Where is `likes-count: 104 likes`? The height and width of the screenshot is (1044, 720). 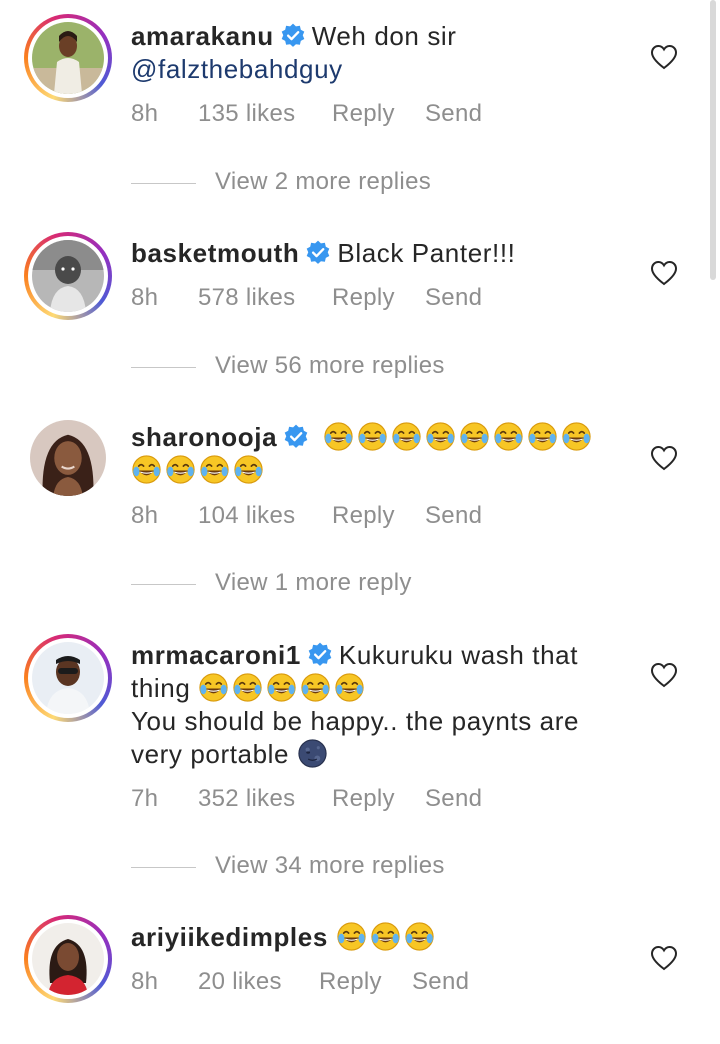 likes-count: 104 likes is located at coordinates (246, 516).